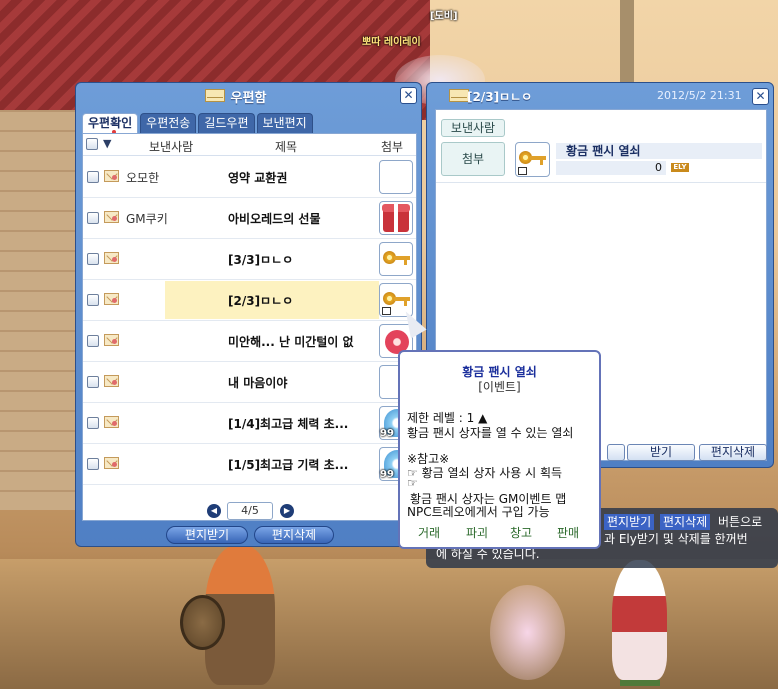 This screenshot has height=689, width=778. Describe the element at coordinates (568, 532) in the screenshot. I see `tooltip-action-sell: 판매` at that location.